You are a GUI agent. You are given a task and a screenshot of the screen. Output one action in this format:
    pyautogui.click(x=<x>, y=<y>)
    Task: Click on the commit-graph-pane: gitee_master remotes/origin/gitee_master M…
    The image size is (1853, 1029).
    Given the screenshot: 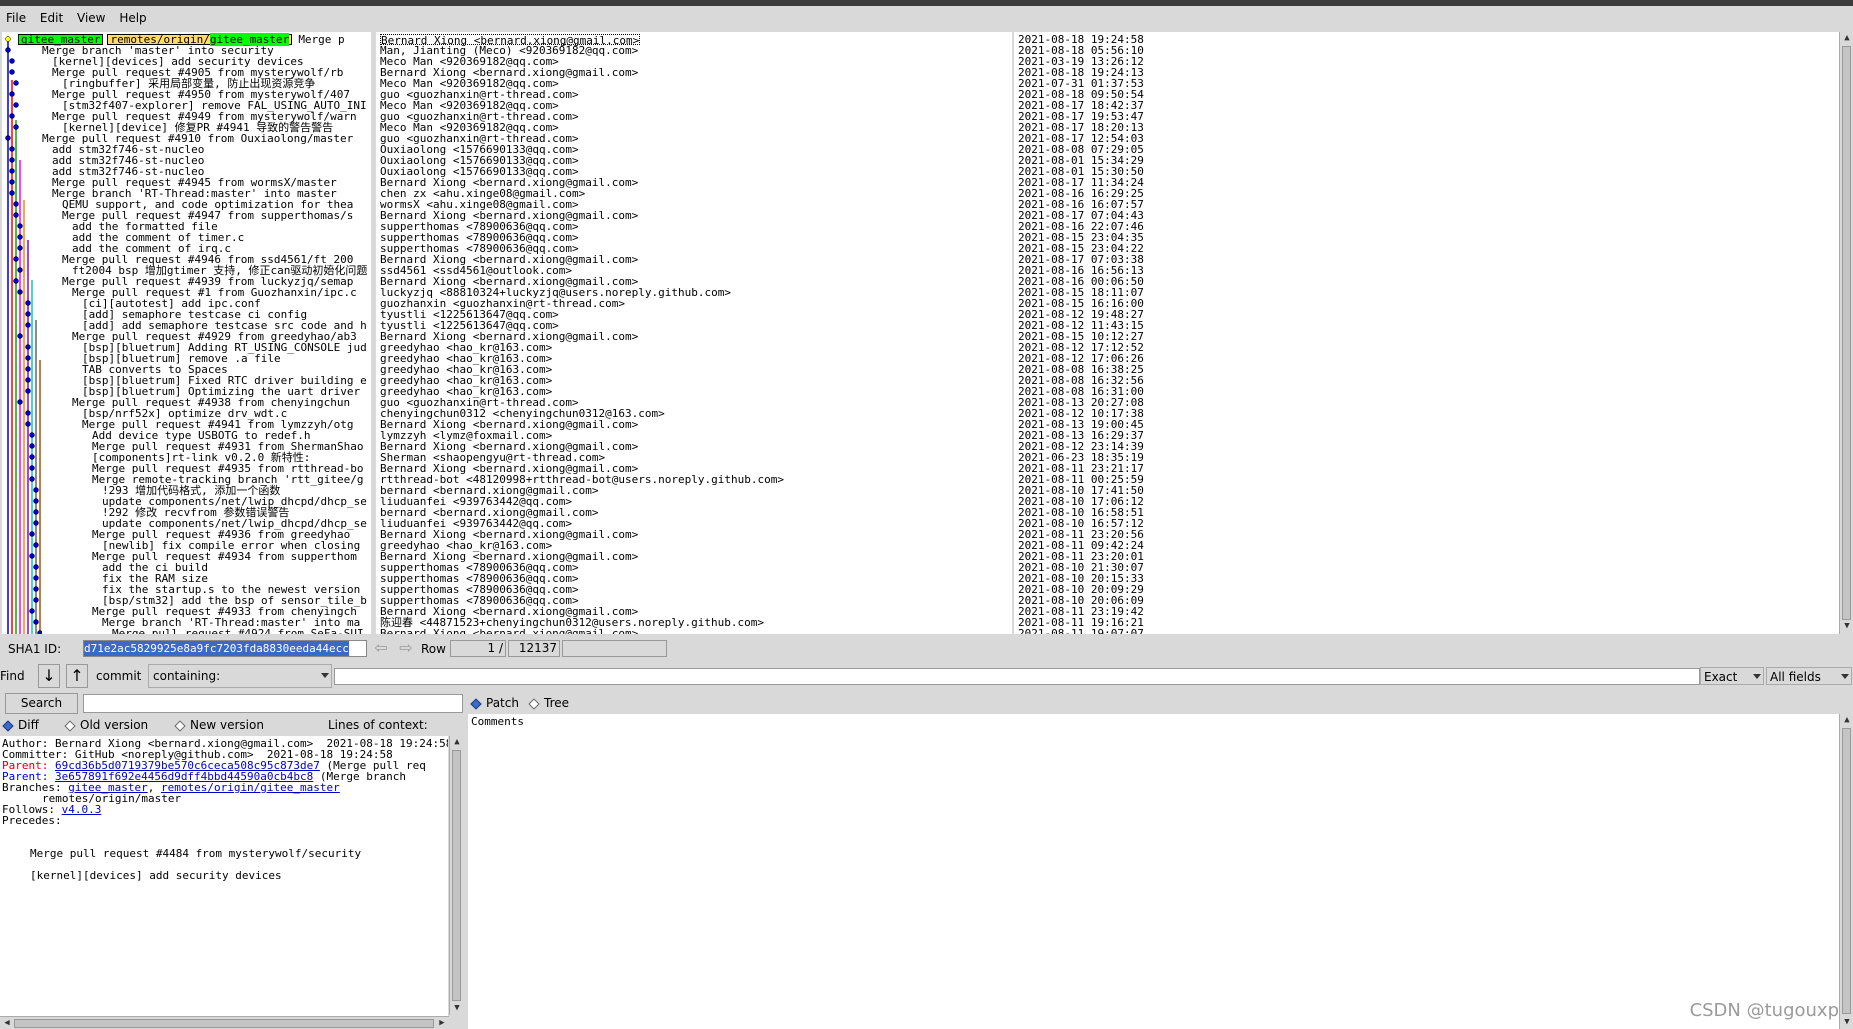 What is the action you would take?
    pyautogui.click(x=186, y=333)
    